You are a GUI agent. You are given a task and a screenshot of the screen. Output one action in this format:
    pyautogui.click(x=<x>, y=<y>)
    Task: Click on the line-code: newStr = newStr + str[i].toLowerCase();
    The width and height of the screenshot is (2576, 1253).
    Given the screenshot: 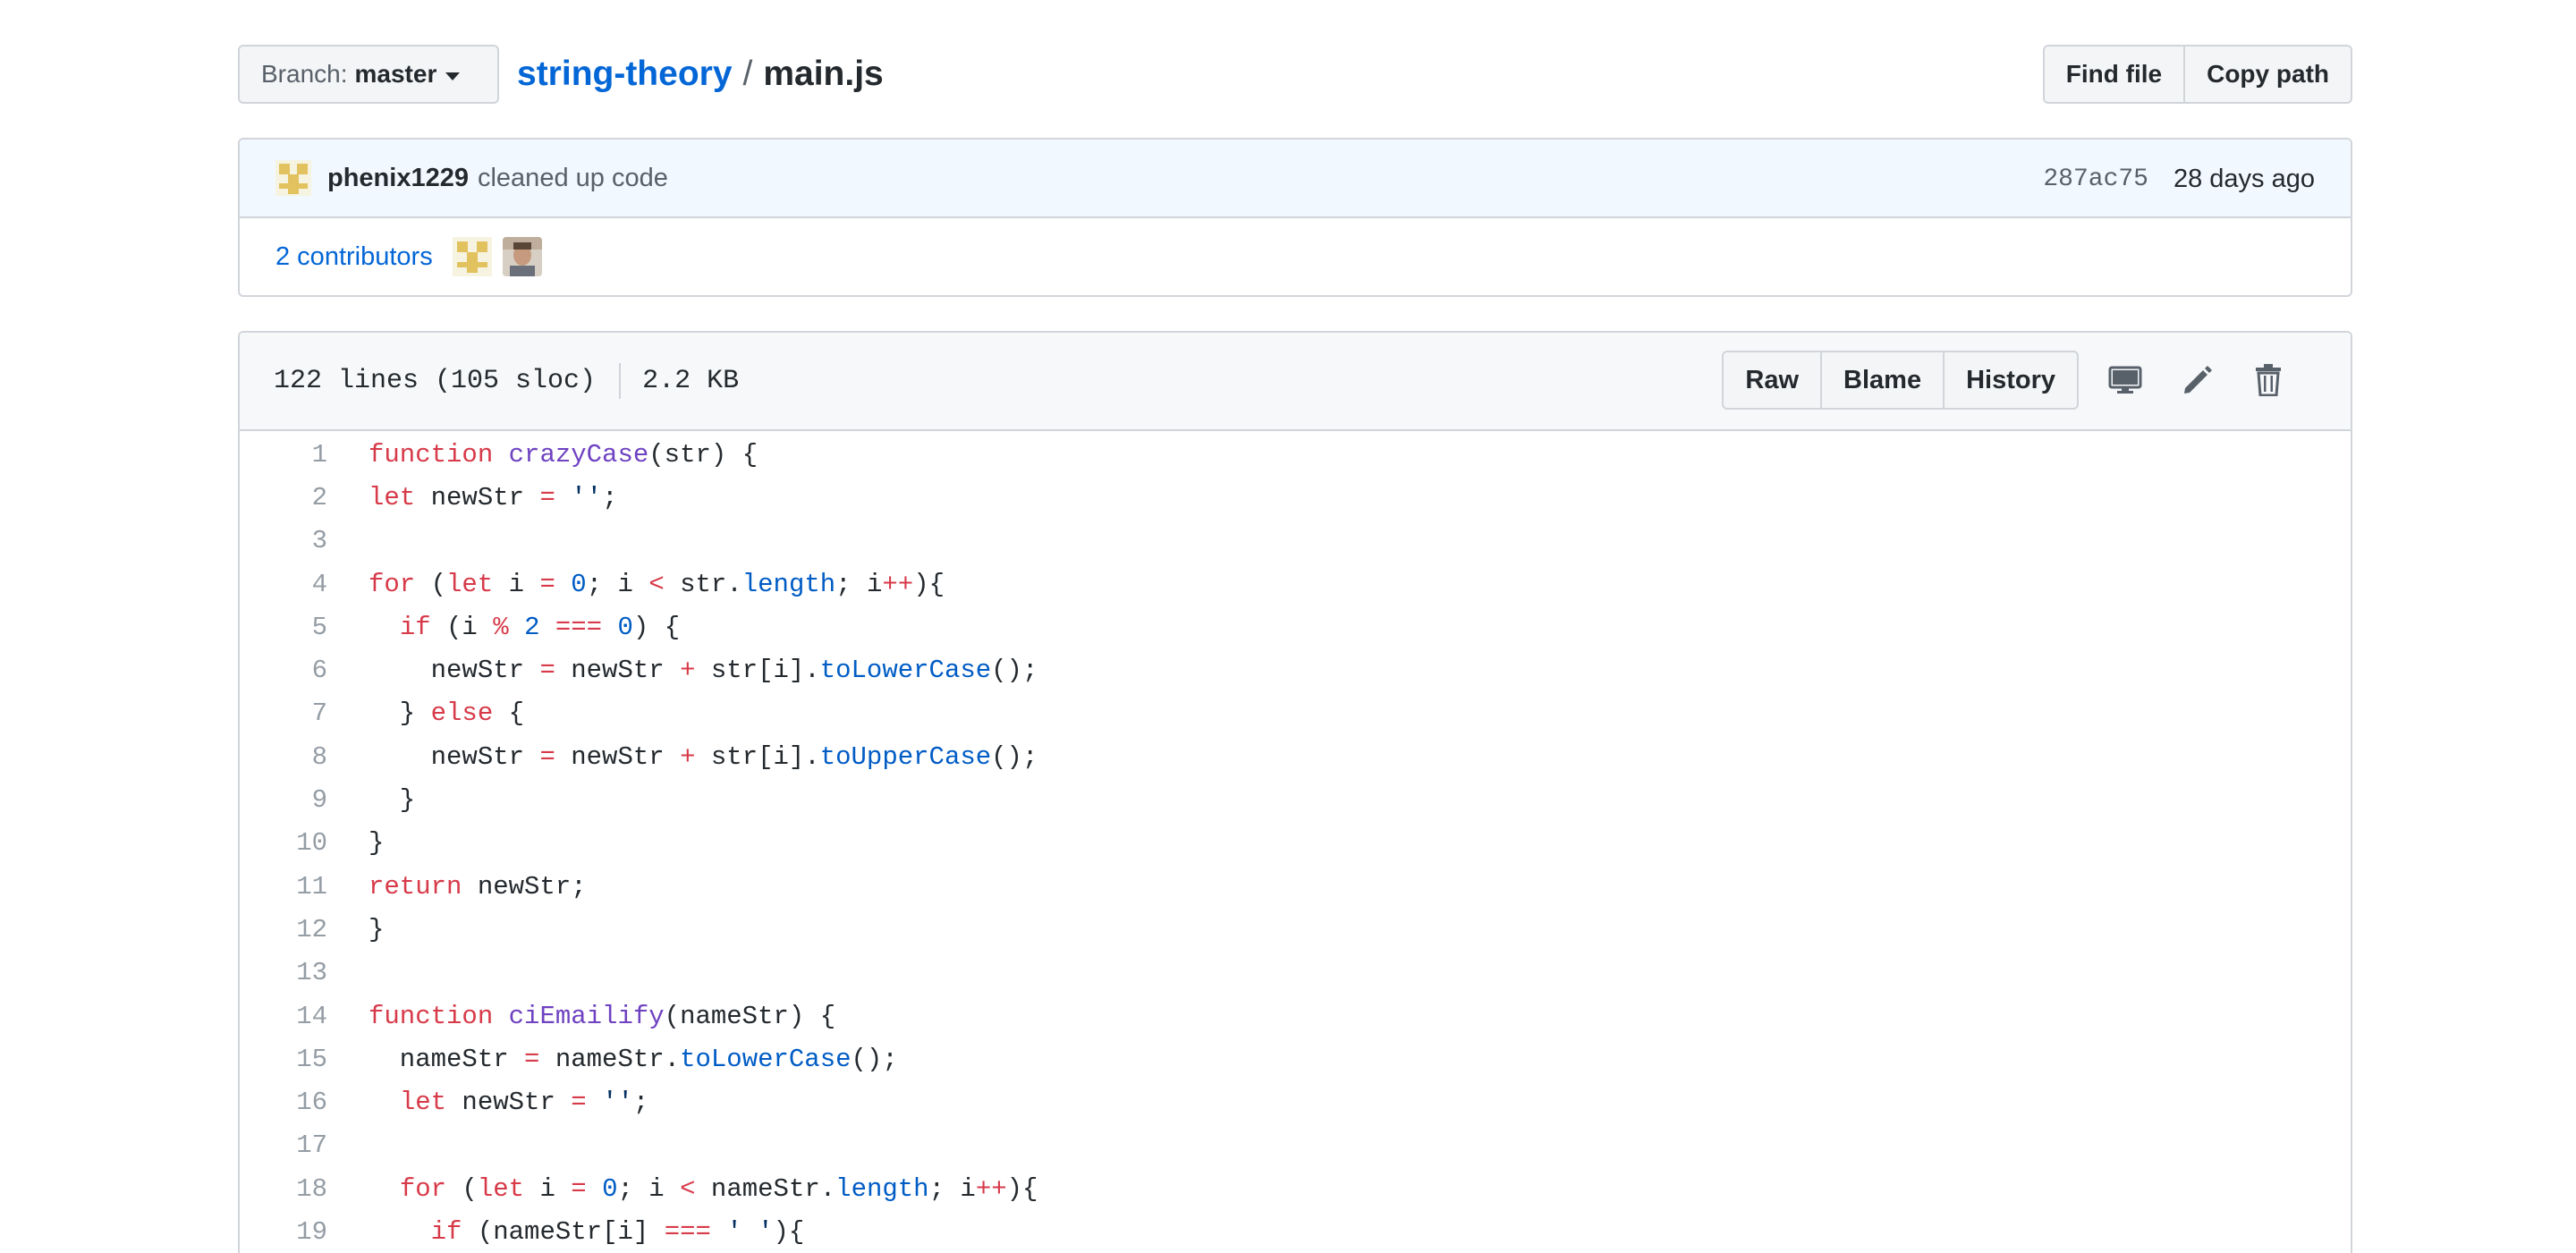 What is the action you would take?
    pyautogui.click(x=682, y=670)
    